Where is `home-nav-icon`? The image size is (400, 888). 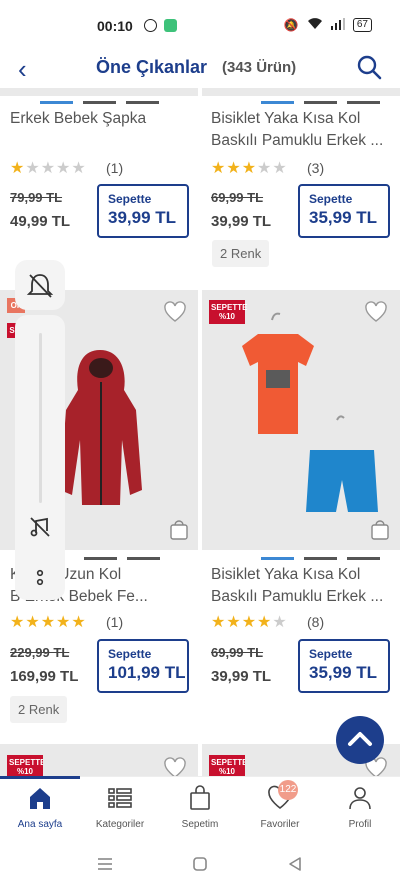 home-nav-icon is located at coordinates (200, 864).